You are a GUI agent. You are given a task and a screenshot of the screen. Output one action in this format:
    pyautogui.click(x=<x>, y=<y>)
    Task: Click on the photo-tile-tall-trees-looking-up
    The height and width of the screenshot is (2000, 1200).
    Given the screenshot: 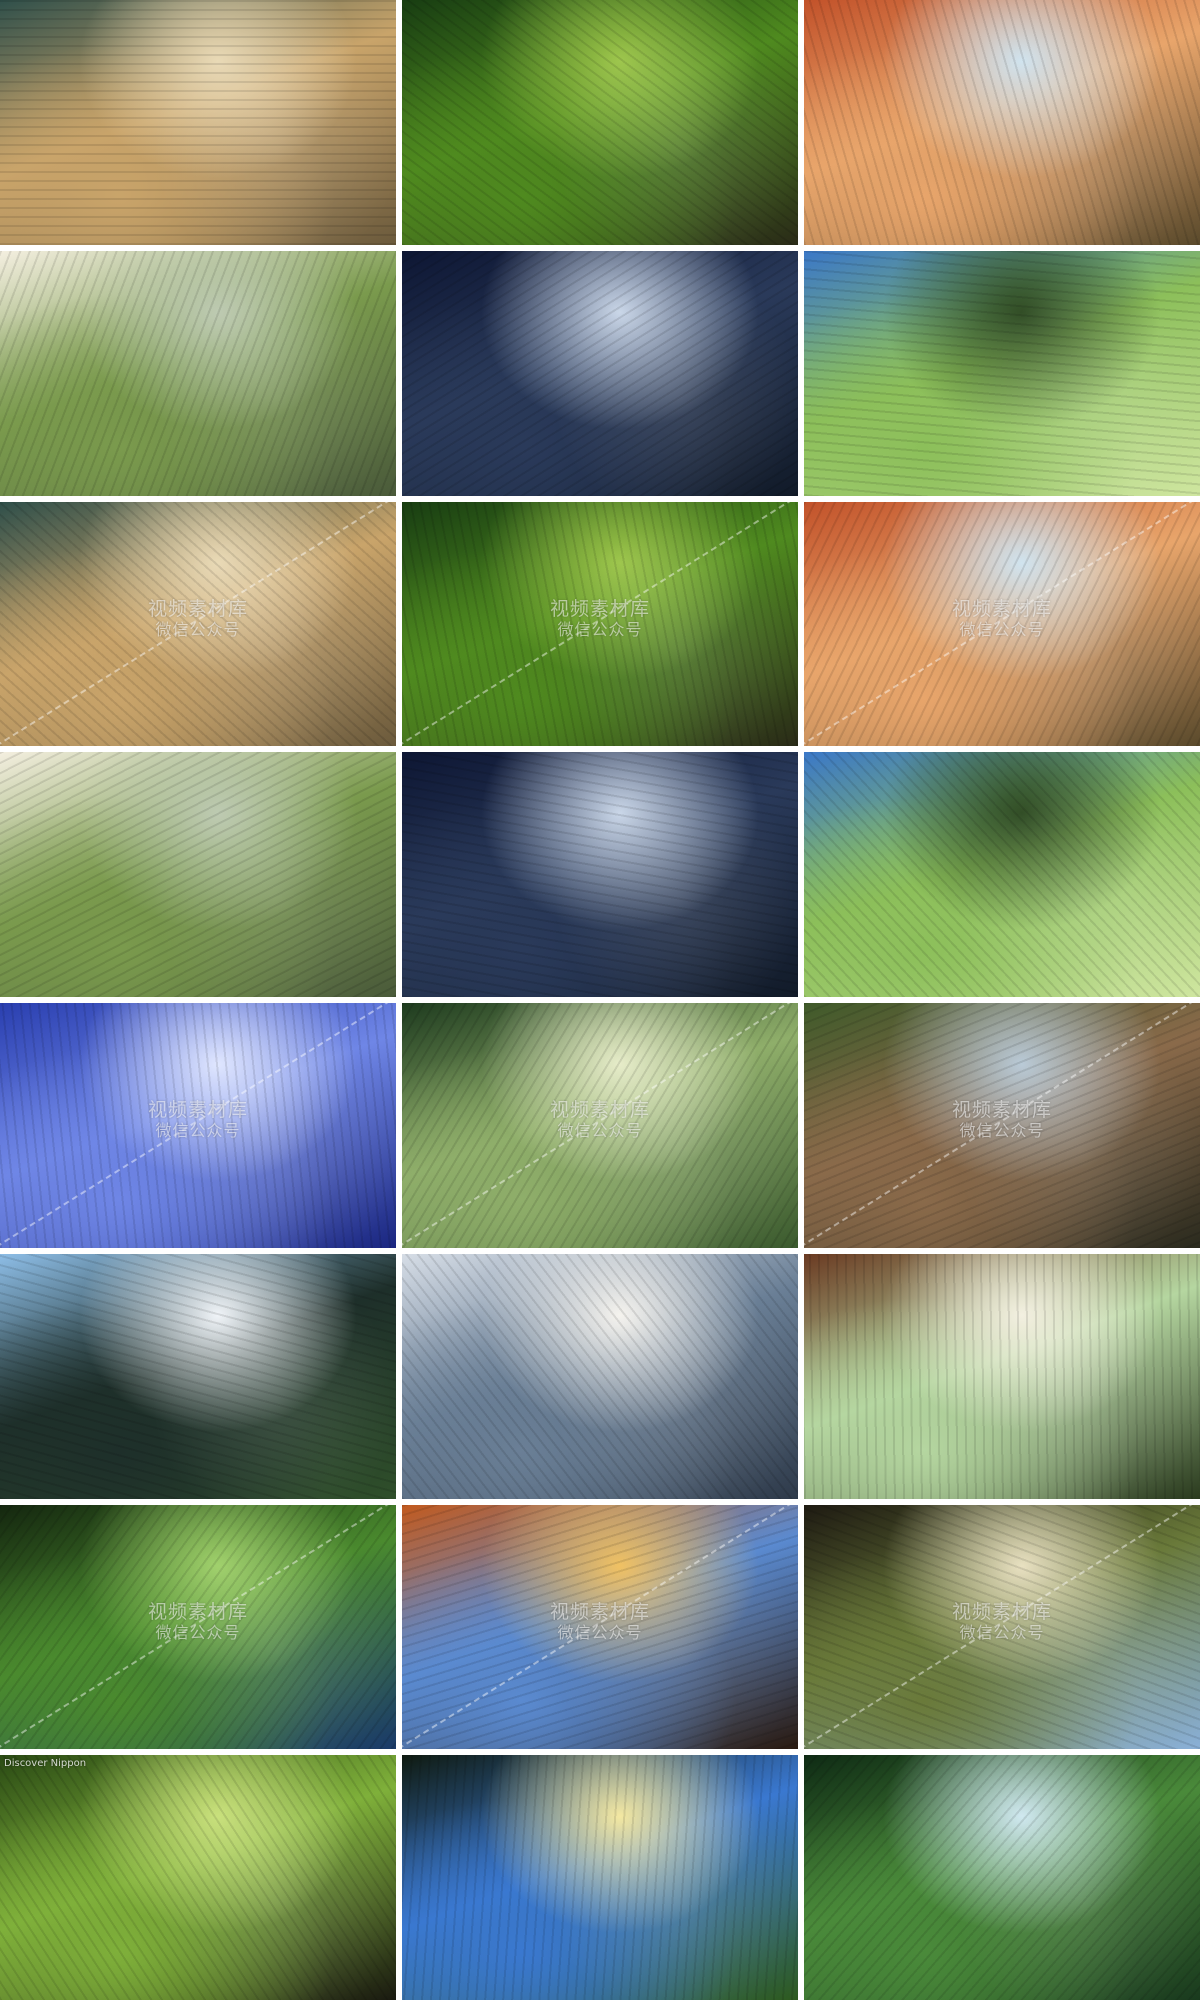 What is the action you would take?
    pyautogui.click(x=1002, y=1877)
    